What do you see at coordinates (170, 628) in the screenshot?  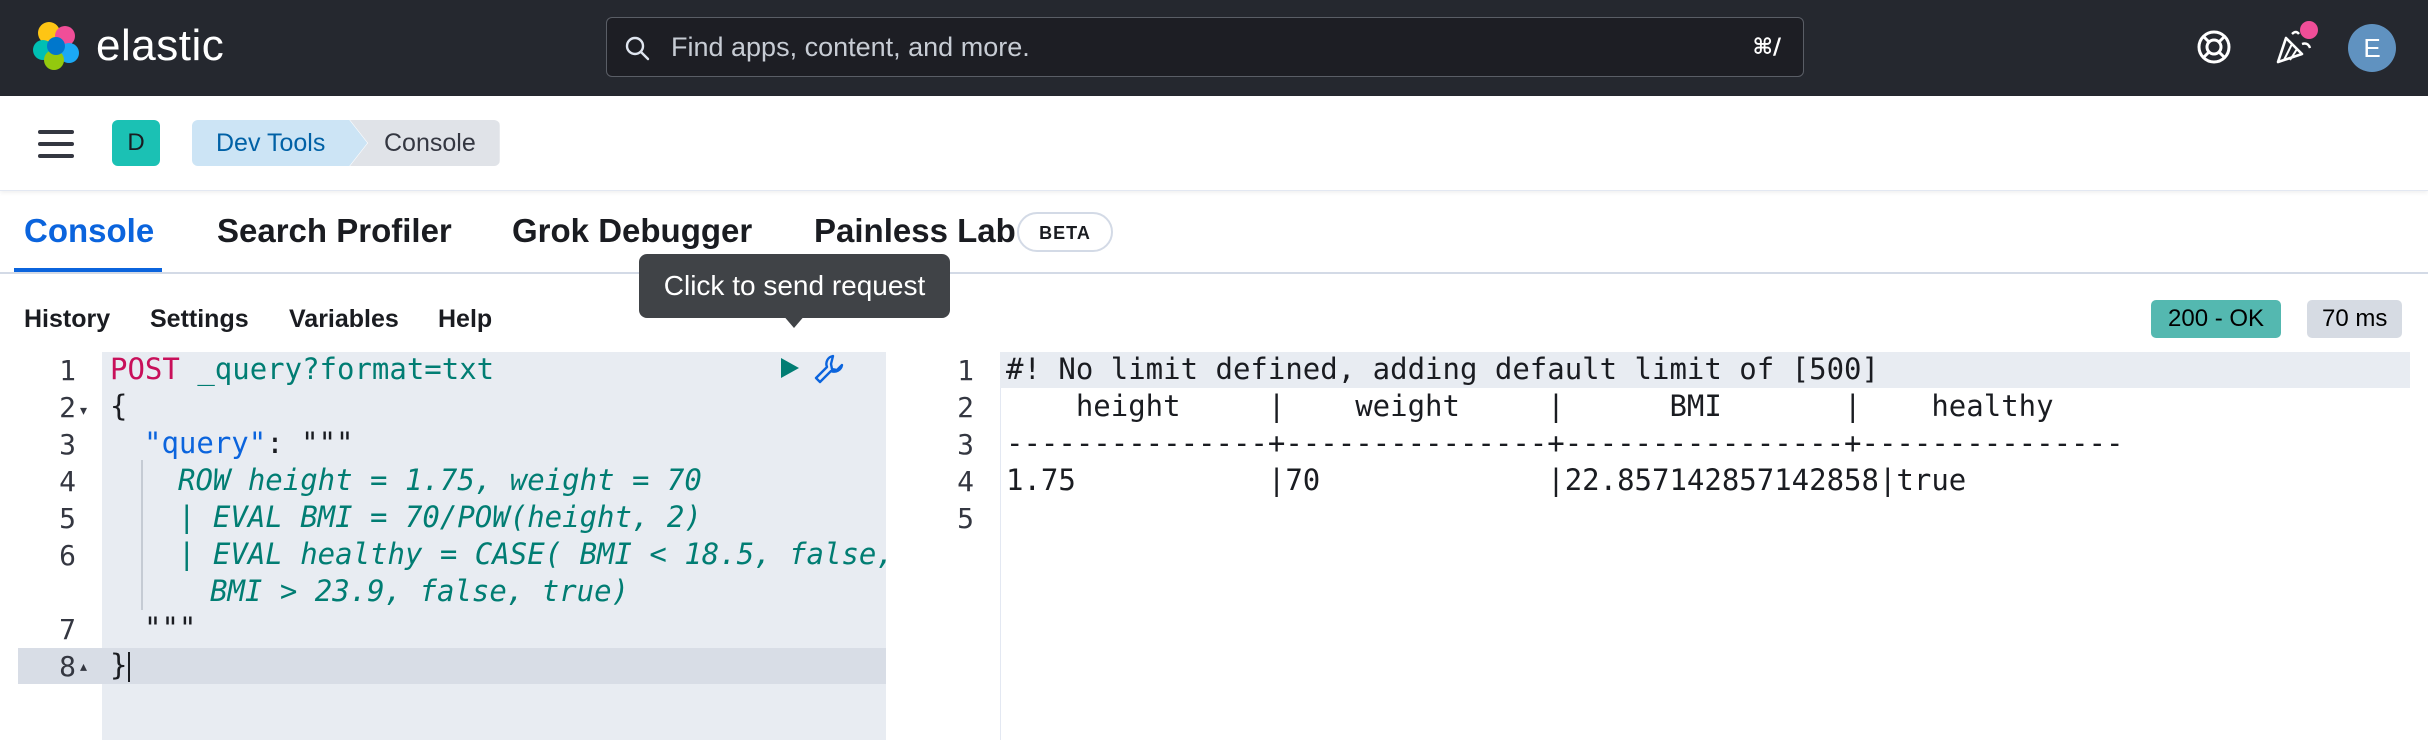 I see `code-line-7: """` at bounding box center [170, 628].